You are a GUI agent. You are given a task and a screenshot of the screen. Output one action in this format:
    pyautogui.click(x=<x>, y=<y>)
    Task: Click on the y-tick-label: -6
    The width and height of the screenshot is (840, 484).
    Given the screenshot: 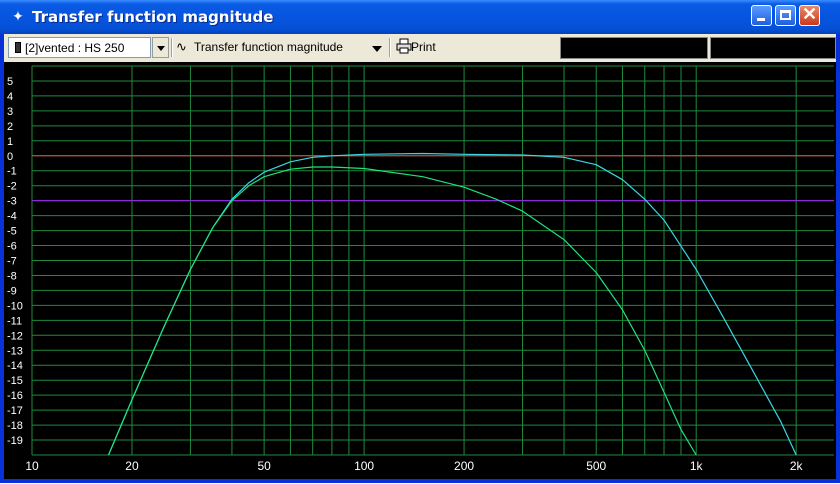 What is the action you would take?
    pyautogui.click(x=12, y=247)
    